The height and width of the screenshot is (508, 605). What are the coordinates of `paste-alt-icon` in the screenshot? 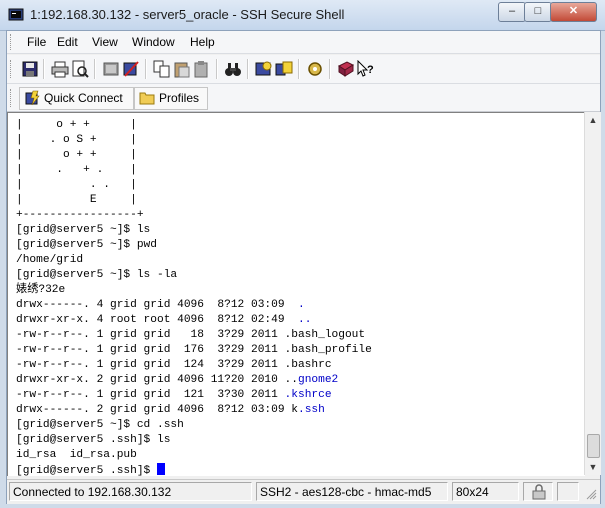 It's located at (202, 69).